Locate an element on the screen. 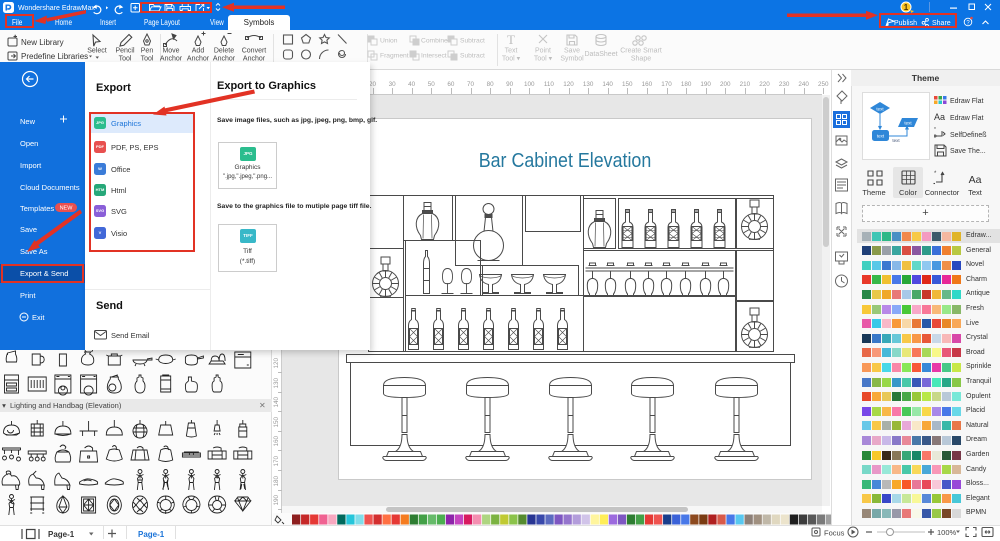 This screenshot has width=1000, height=541. svg-text: Create Smart is located at coordinates (641, 51).